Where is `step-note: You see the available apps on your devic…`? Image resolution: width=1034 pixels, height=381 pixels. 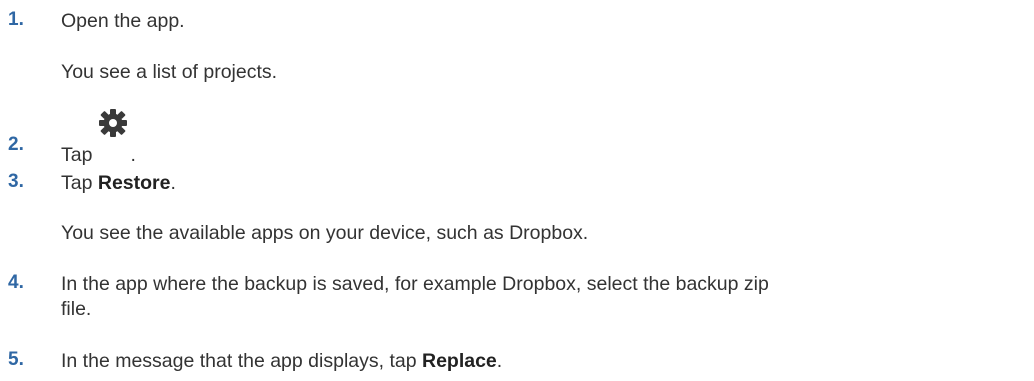 step-note: You see the available apps on your devic… is located at coordinates (325, 233).